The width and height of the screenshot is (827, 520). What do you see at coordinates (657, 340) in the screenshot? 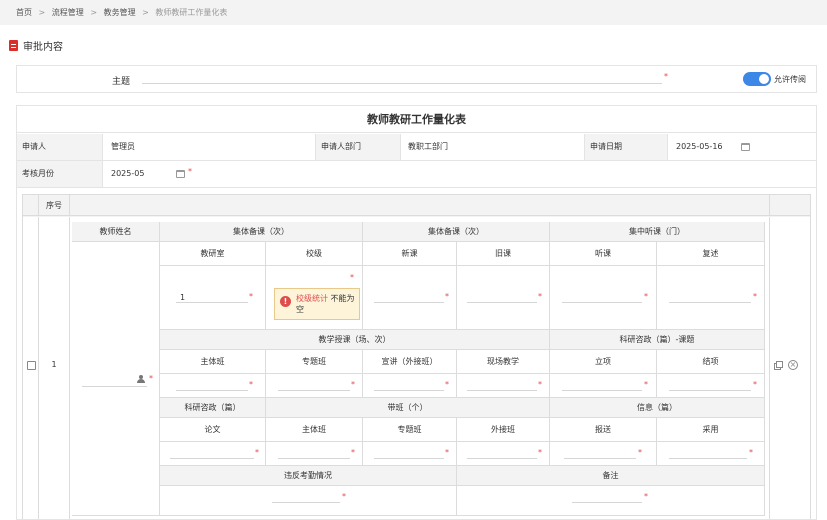
I see `group-research-topic: 科研咨政（篇）-课题` at bounding box center [657, 340].